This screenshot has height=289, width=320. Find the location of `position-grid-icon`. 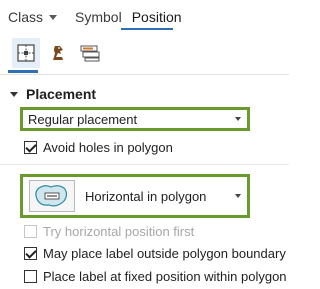

position-grid-icon is located at coordinates (26, 53).